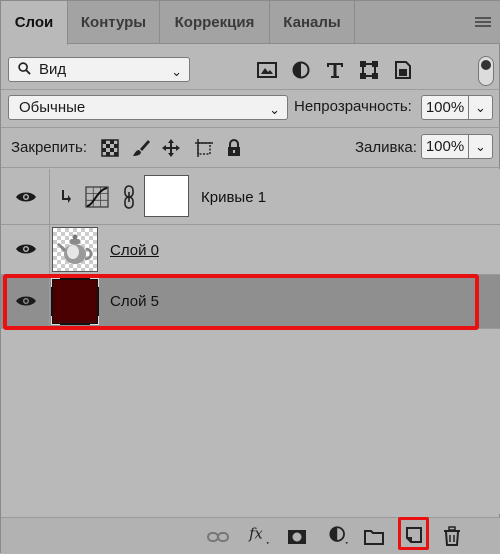  Describe the element at coordinates (171, 148) in the screenshot. I see `lock-position-icon` at that location.